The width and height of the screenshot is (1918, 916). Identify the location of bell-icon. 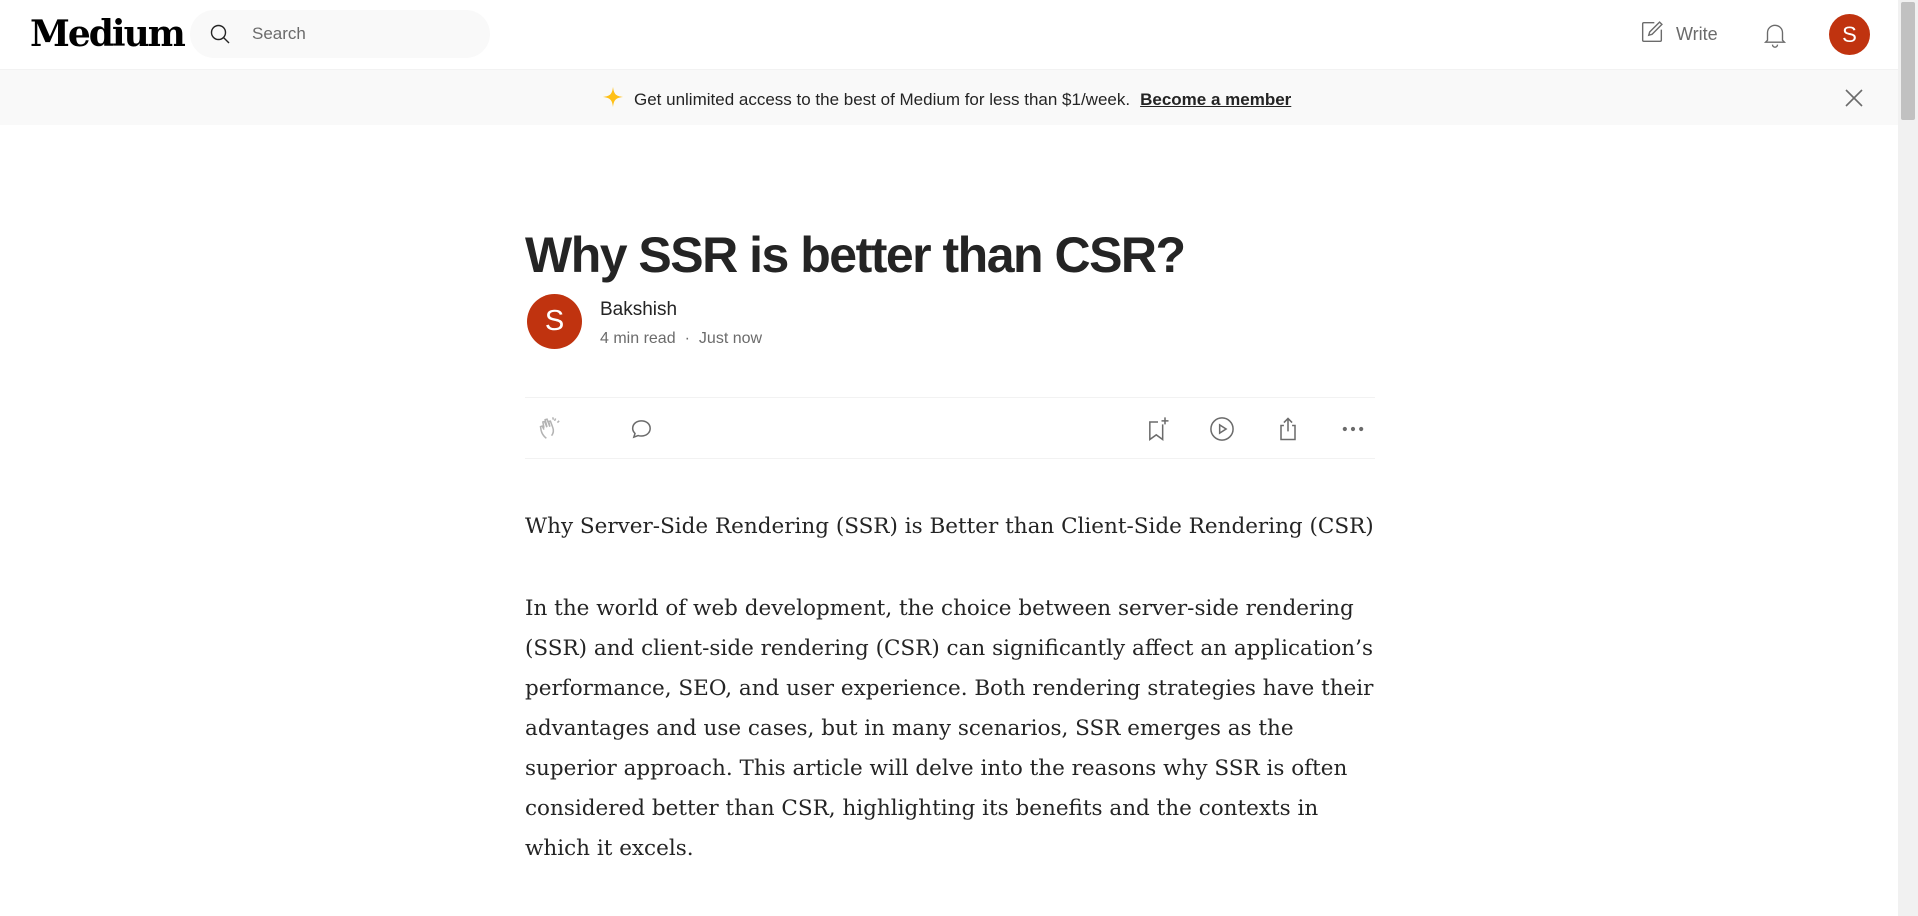
(1775, 34).